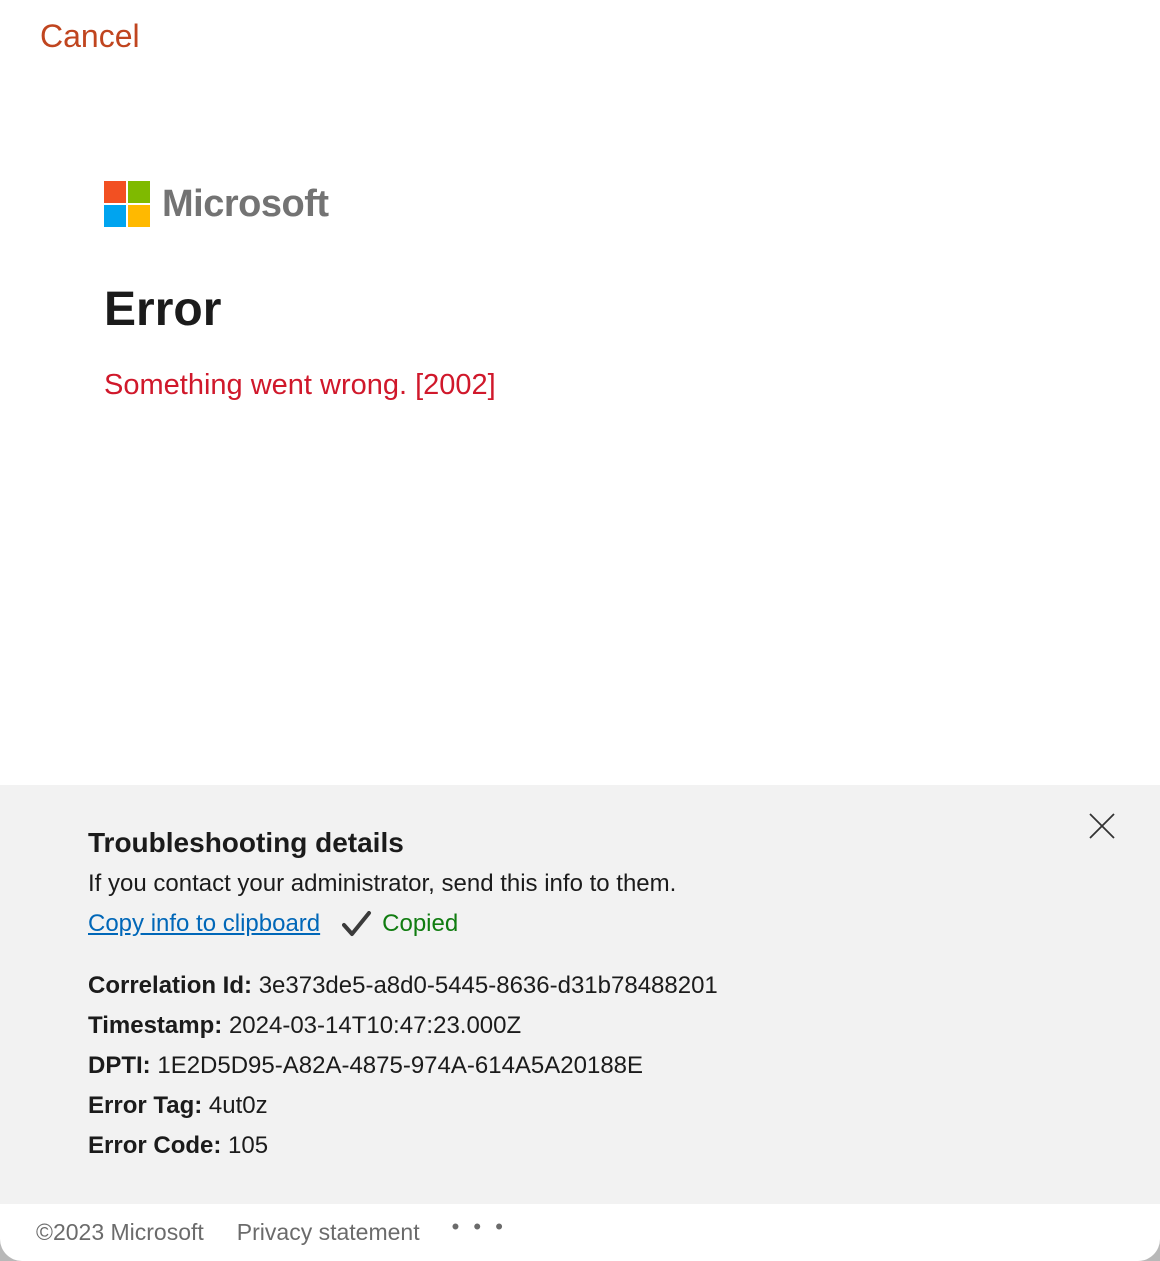 The image size is (1160, 1261). I want to click on detail-value: 3e373de5-a8d0-5445-8636-d31b78488201, so click(488, 985).